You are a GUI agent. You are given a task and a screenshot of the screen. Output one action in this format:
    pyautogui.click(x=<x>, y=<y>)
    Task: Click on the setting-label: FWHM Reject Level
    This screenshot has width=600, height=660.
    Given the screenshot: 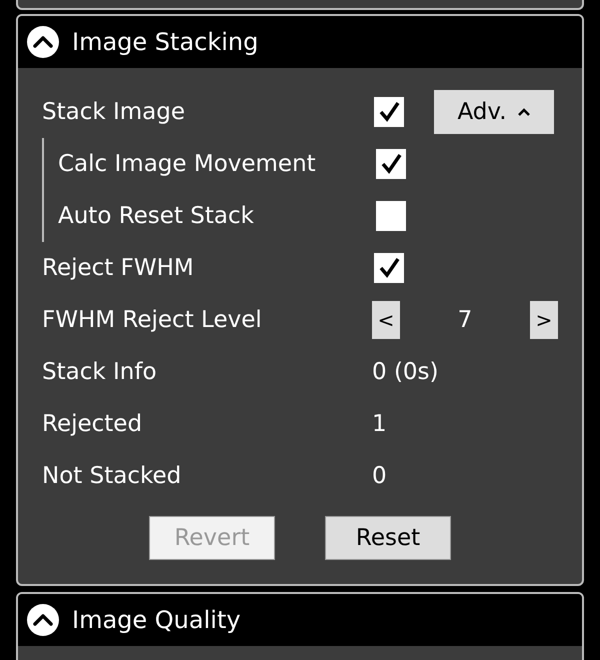 What is the action you would take?
    pyautogui.click(x=152, y=320)
    